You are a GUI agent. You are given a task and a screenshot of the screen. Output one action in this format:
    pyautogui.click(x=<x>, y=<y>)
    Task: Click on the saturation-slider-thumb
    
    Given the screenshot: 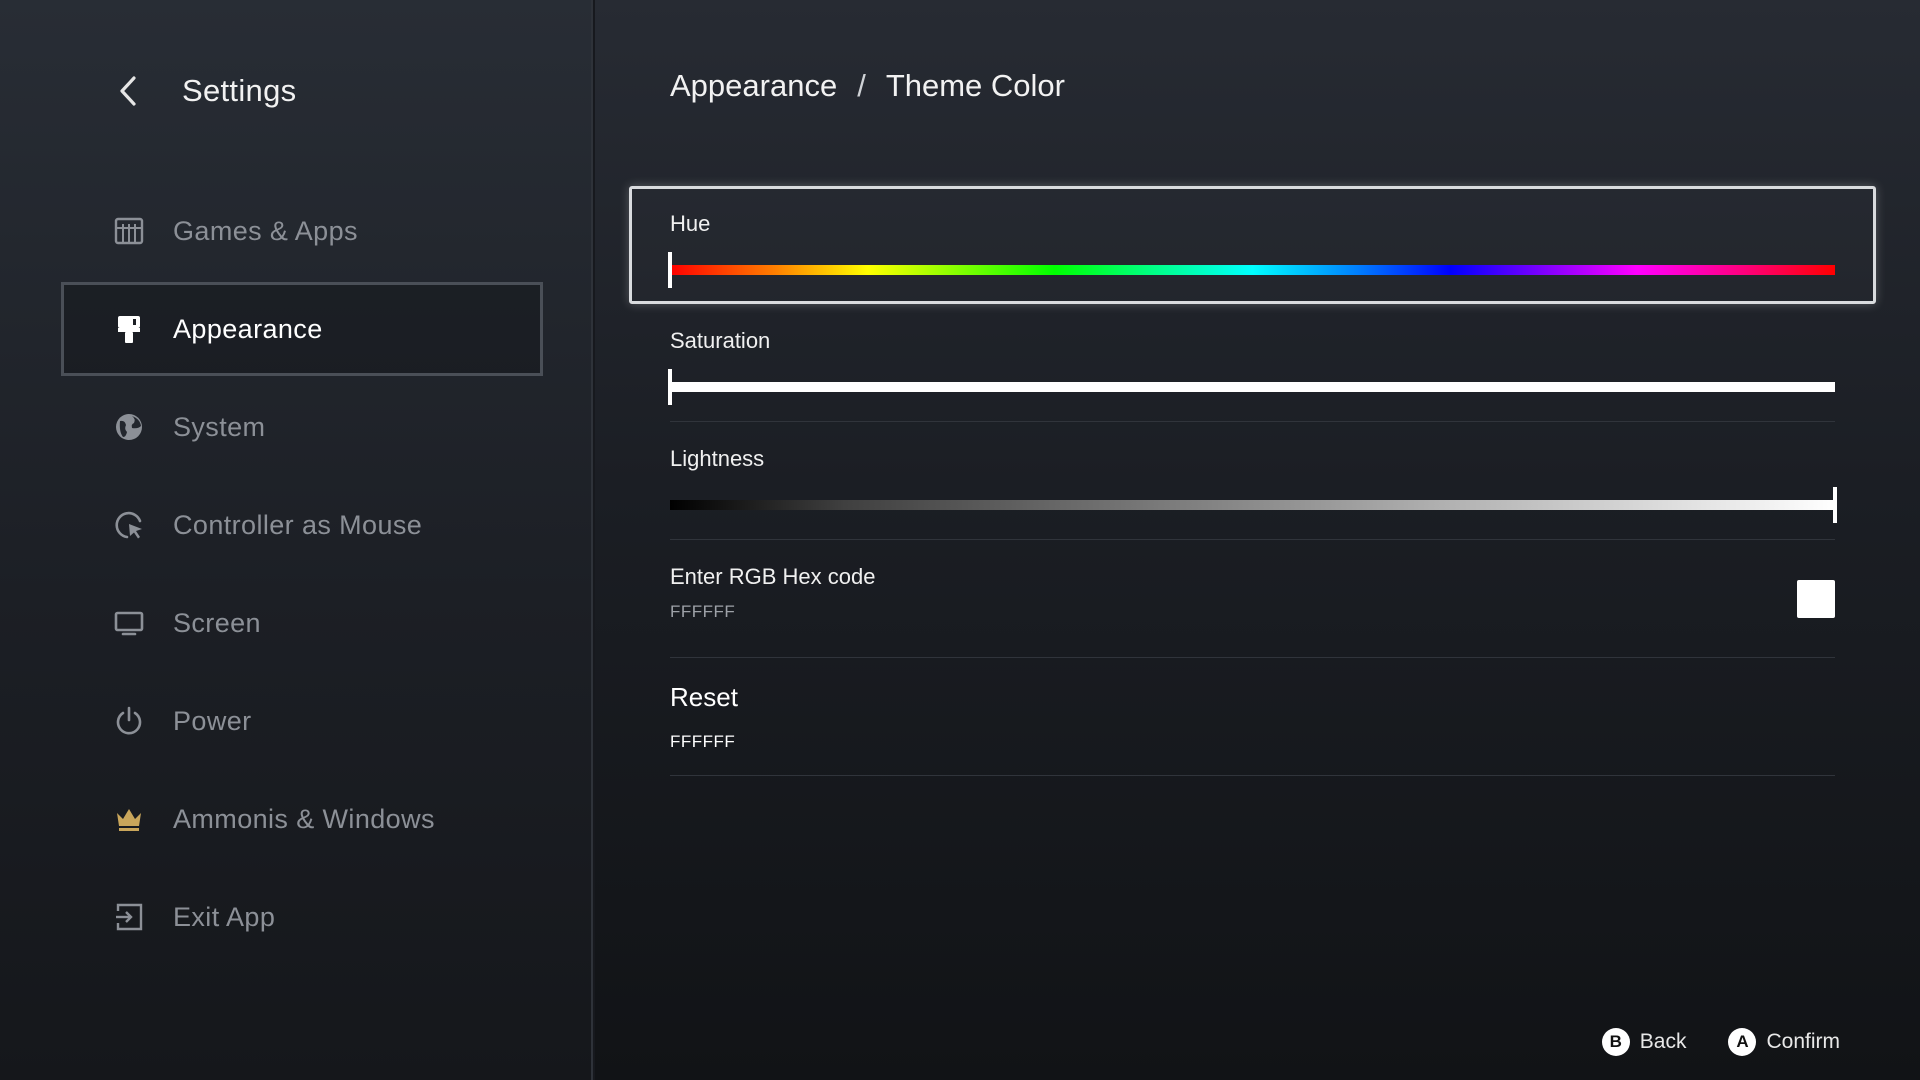 What is the action you would take?
    pyautogui.click(x=670, y=387)
    